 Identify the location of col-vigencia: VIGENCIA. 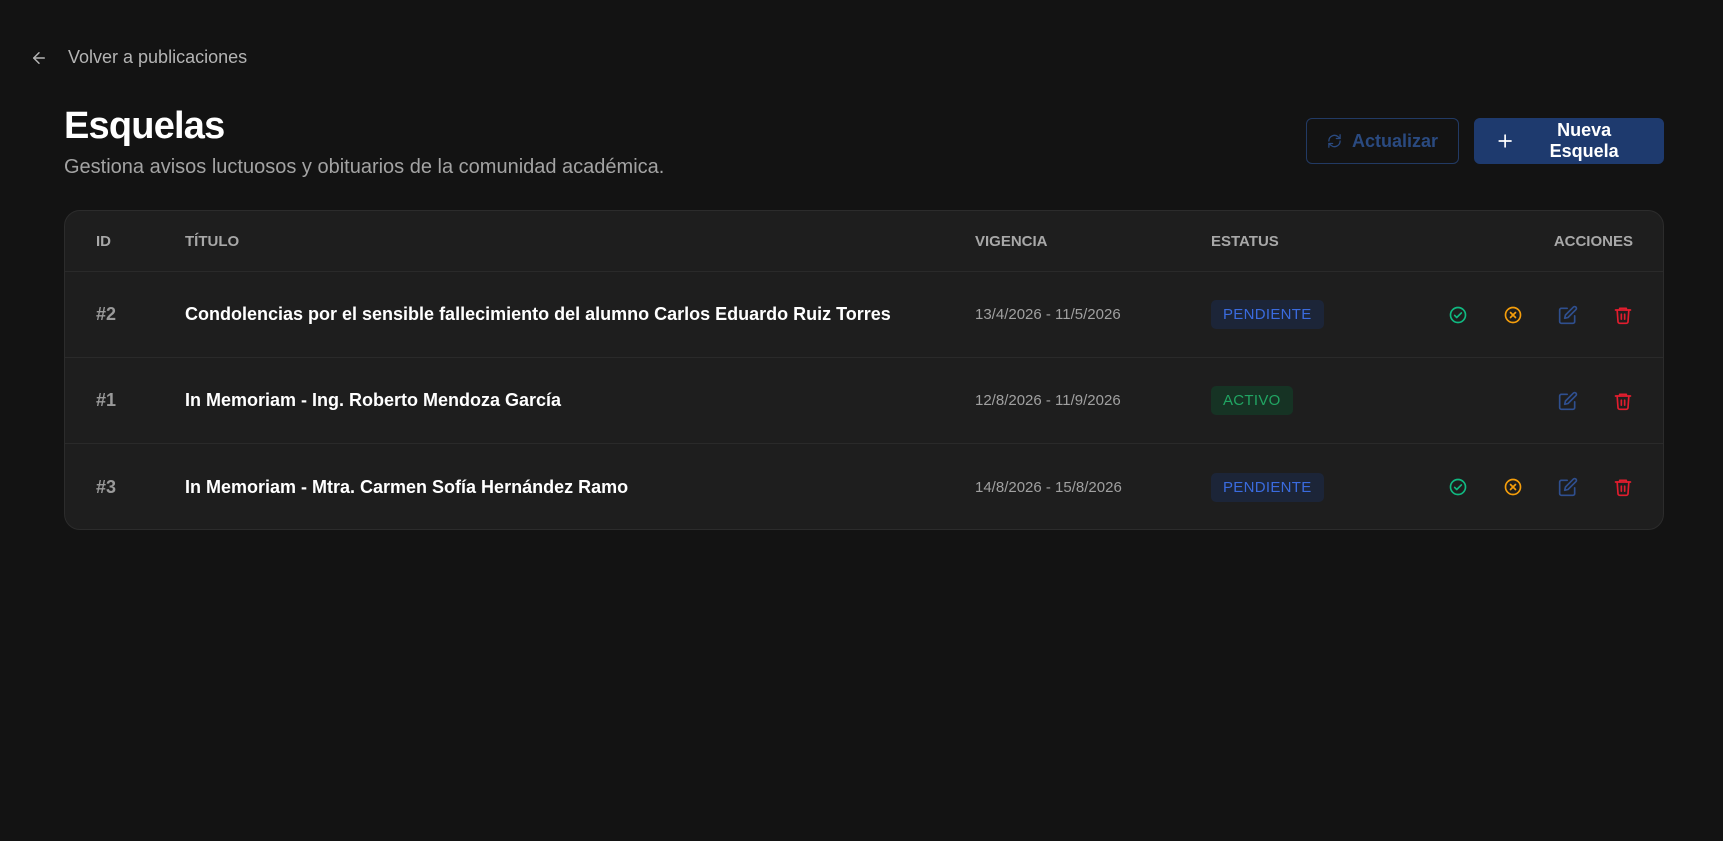
(1011, 241).